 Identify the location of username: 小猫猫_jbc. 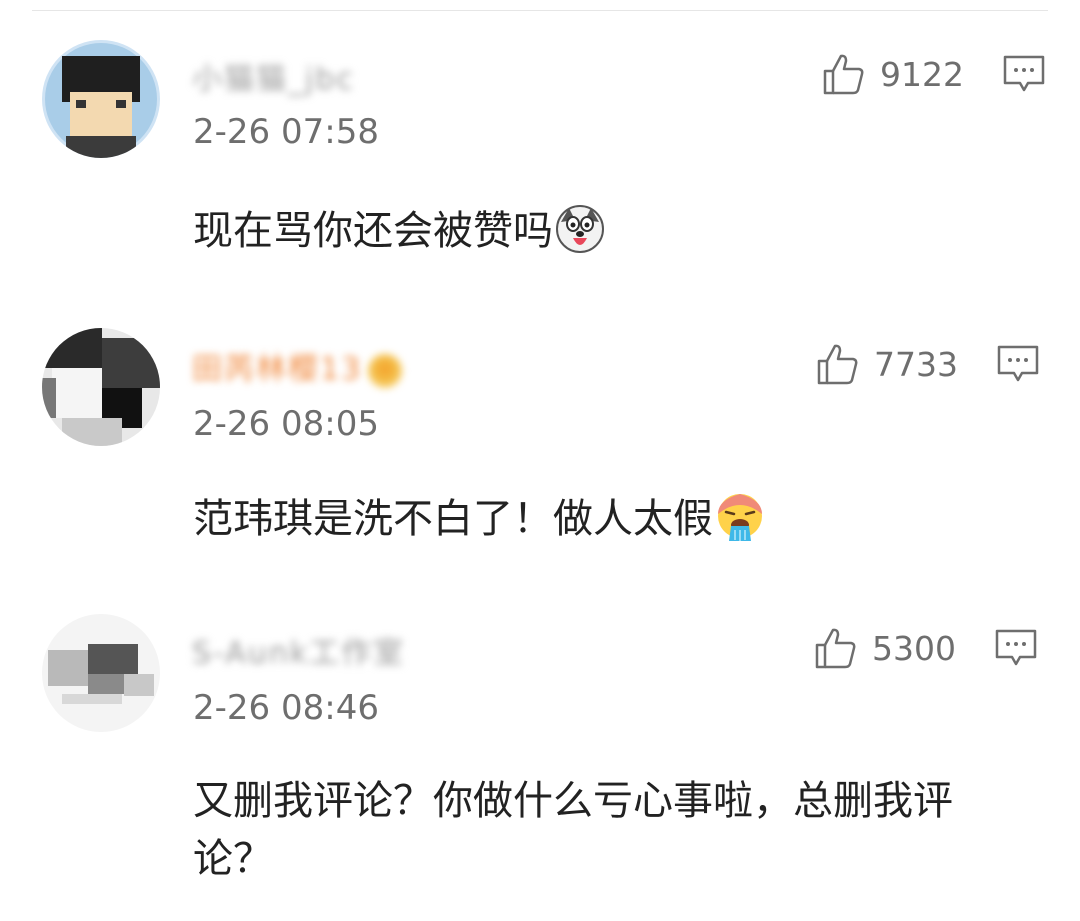
(273, 76).